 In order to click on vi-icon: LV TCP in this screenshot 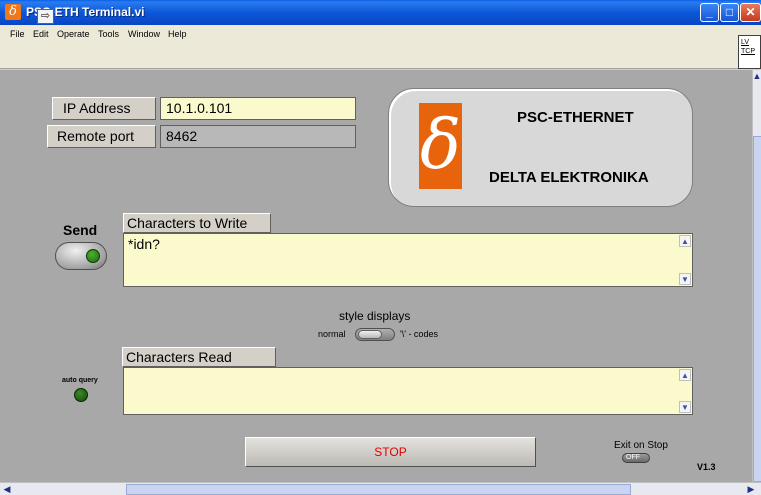, I will do `click(749, 52)`.